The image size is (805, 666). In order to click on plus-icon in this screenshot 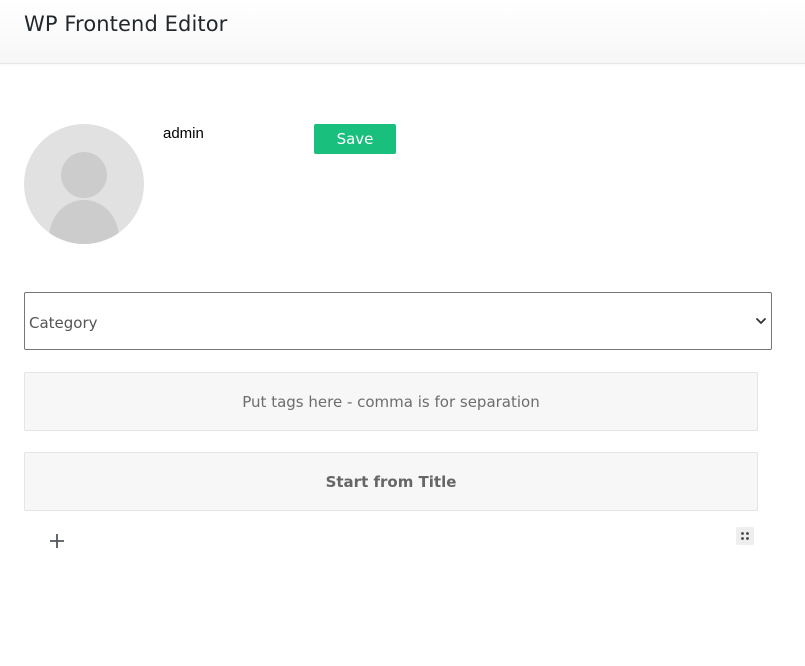, I will do `click(57, 541)`.